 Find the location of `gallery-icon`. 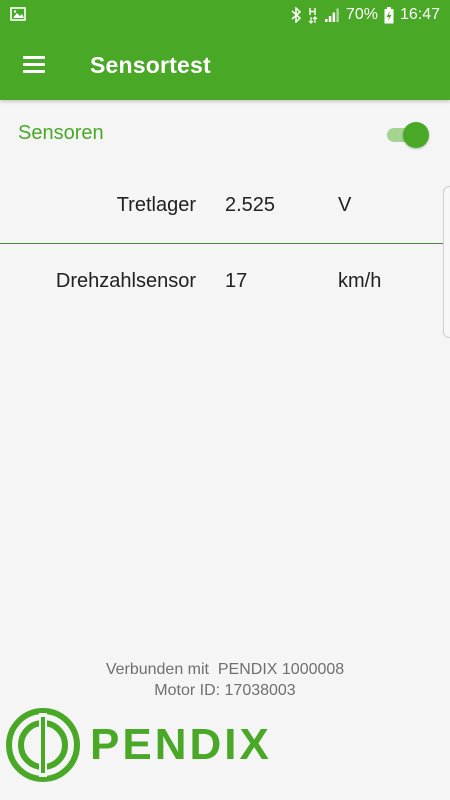

gallery-icon is located at coordinates (18, 14).